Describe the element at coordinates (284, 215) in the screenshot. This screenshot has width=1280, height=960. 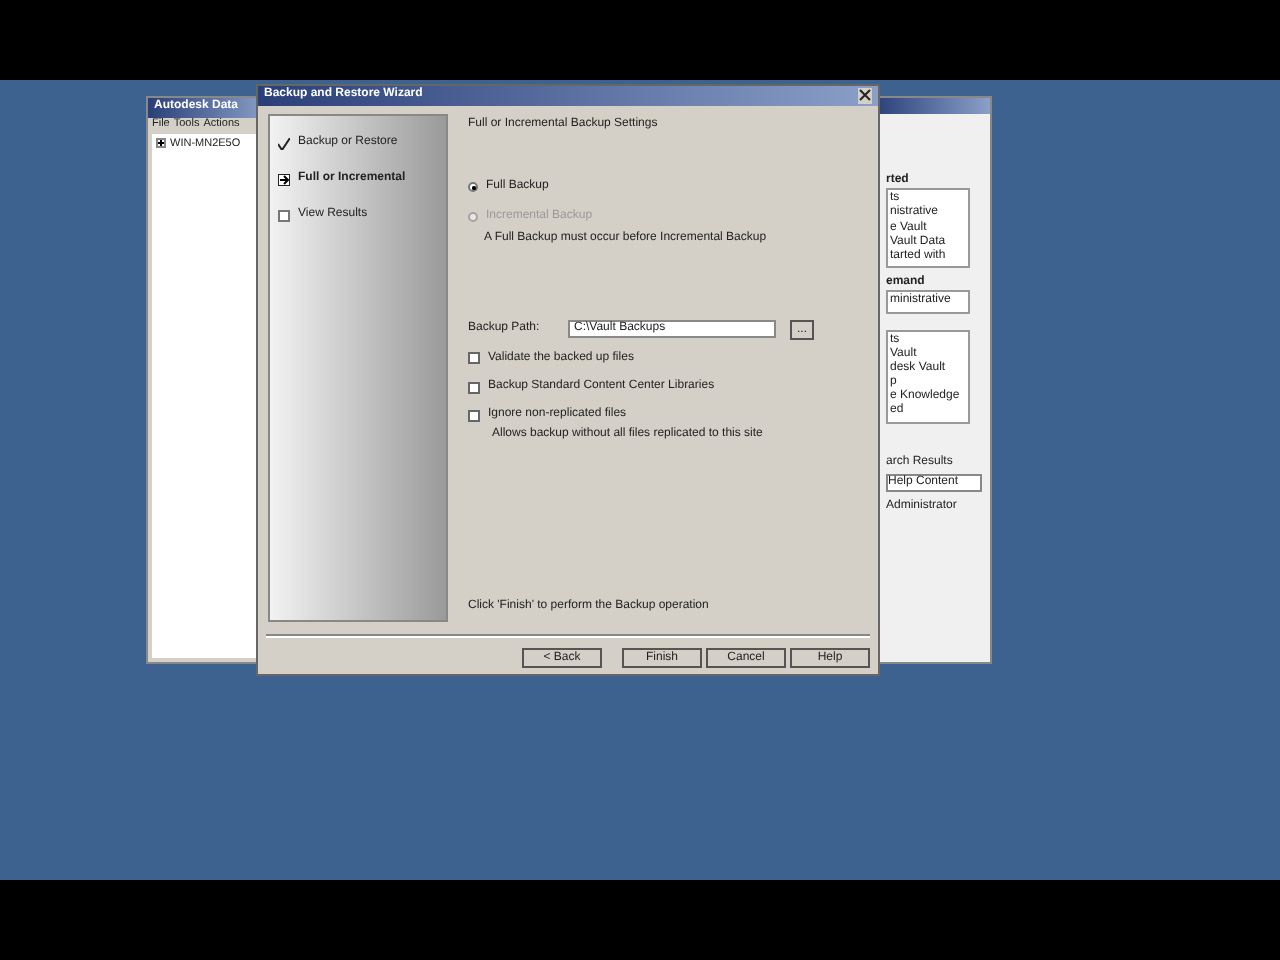
I see `box-icon` at that location.